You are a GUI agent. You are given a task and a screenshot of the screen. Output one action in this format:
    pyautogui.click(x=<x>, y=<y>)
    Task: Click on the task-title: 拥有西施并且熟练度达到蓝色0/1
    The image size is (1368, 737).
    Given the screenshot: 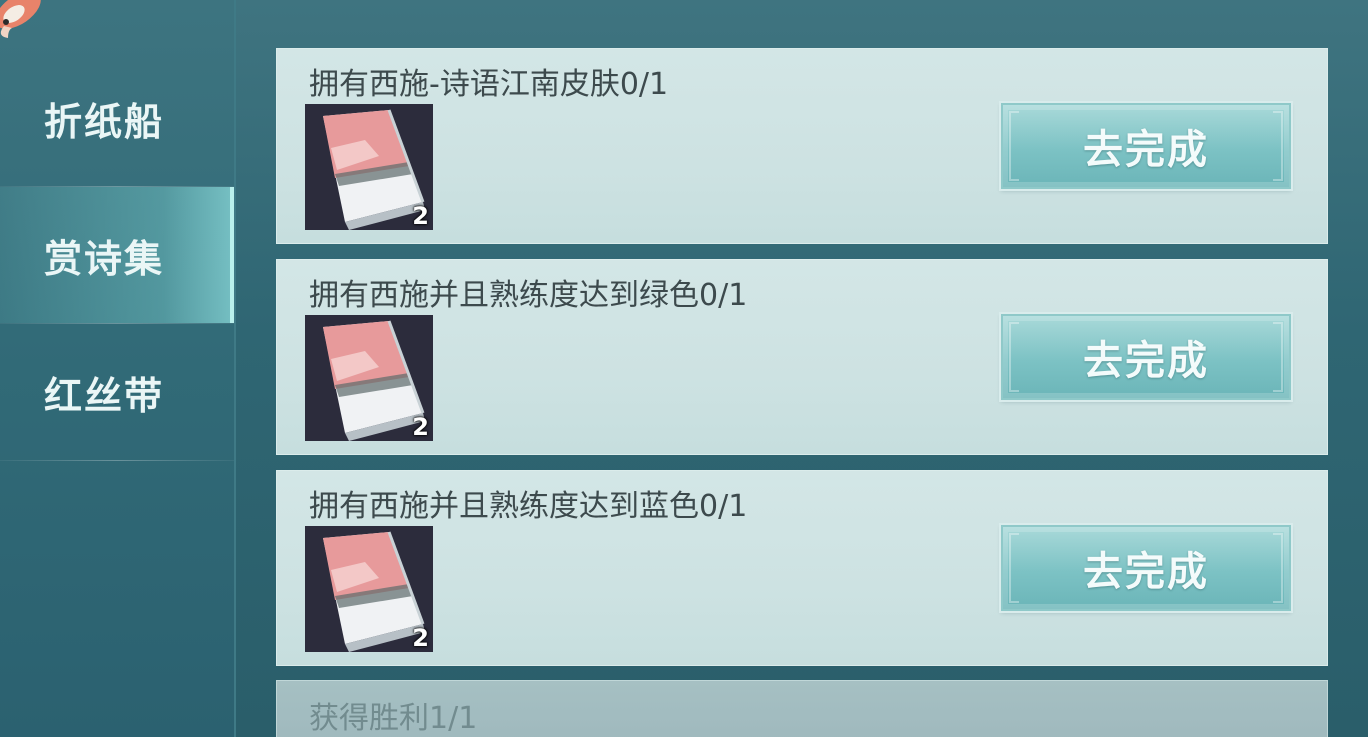 What is the action you would take?
    pyautogui.click(x=528, y=506)
    